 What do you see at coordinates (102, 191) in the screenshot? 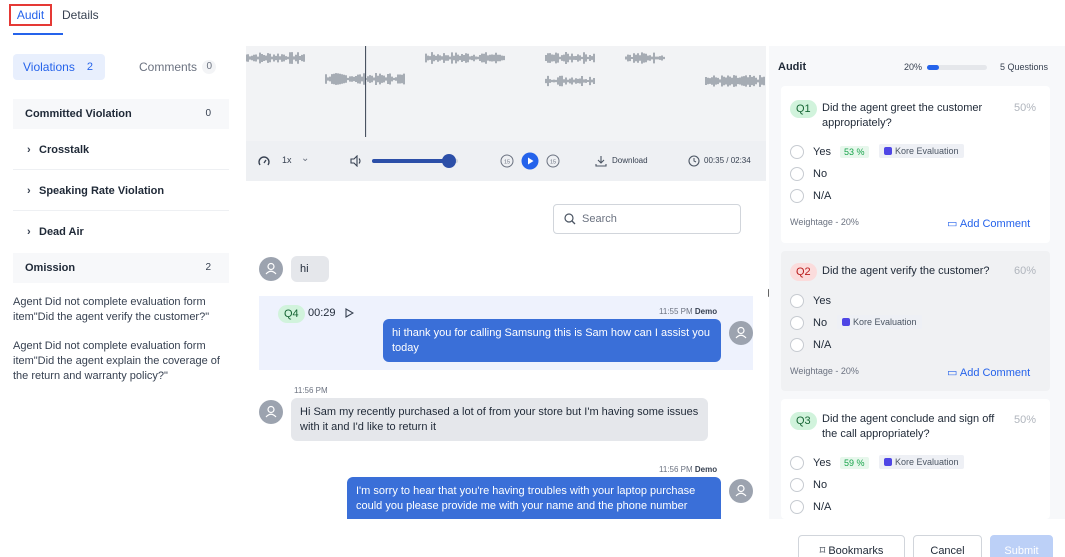
I see `violation-label: Speaking Rate Violation` at bounding box center [102, 191].